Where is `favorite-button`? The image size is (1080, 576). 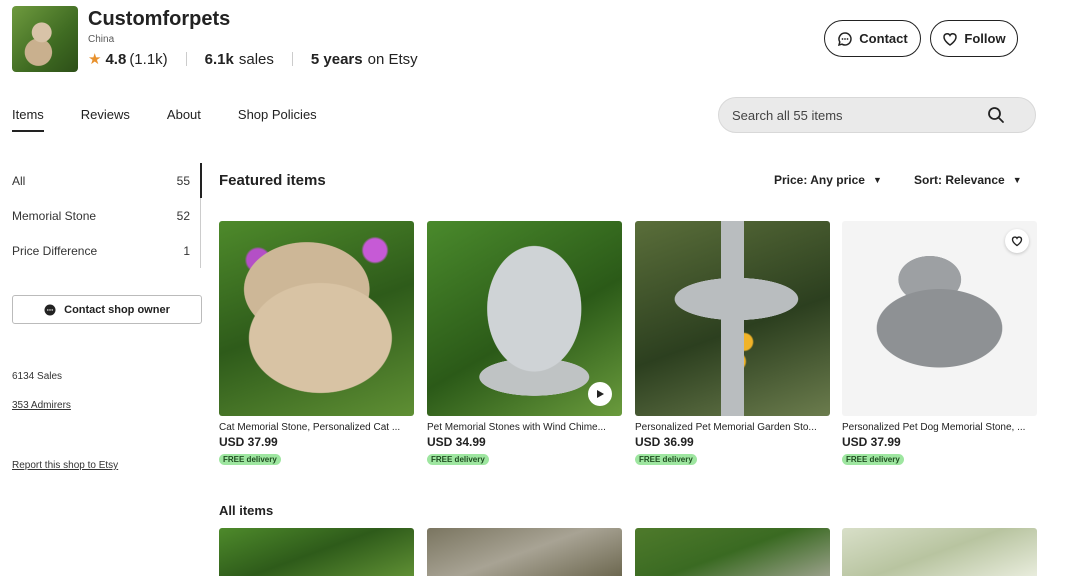 favorite-button is located at coordinates (1017, 241).